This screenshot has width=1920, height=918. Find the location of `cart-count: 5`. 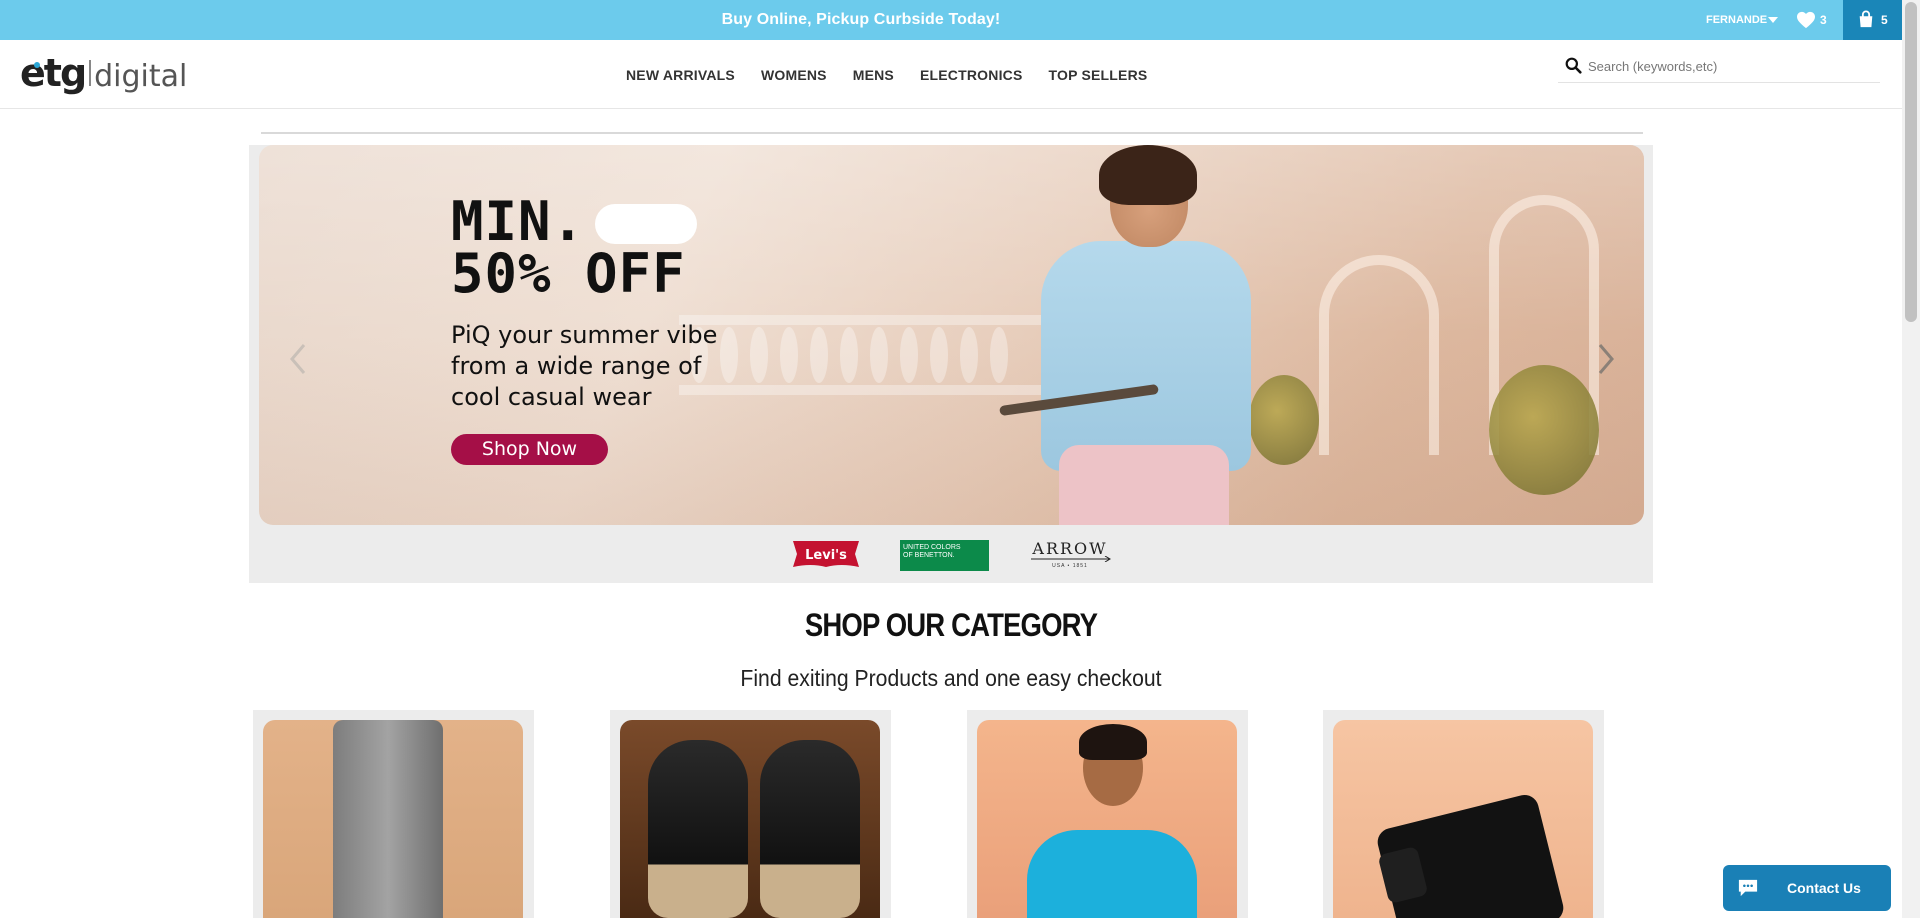

cart-count: 5 is located at coordinates (1884, 20).